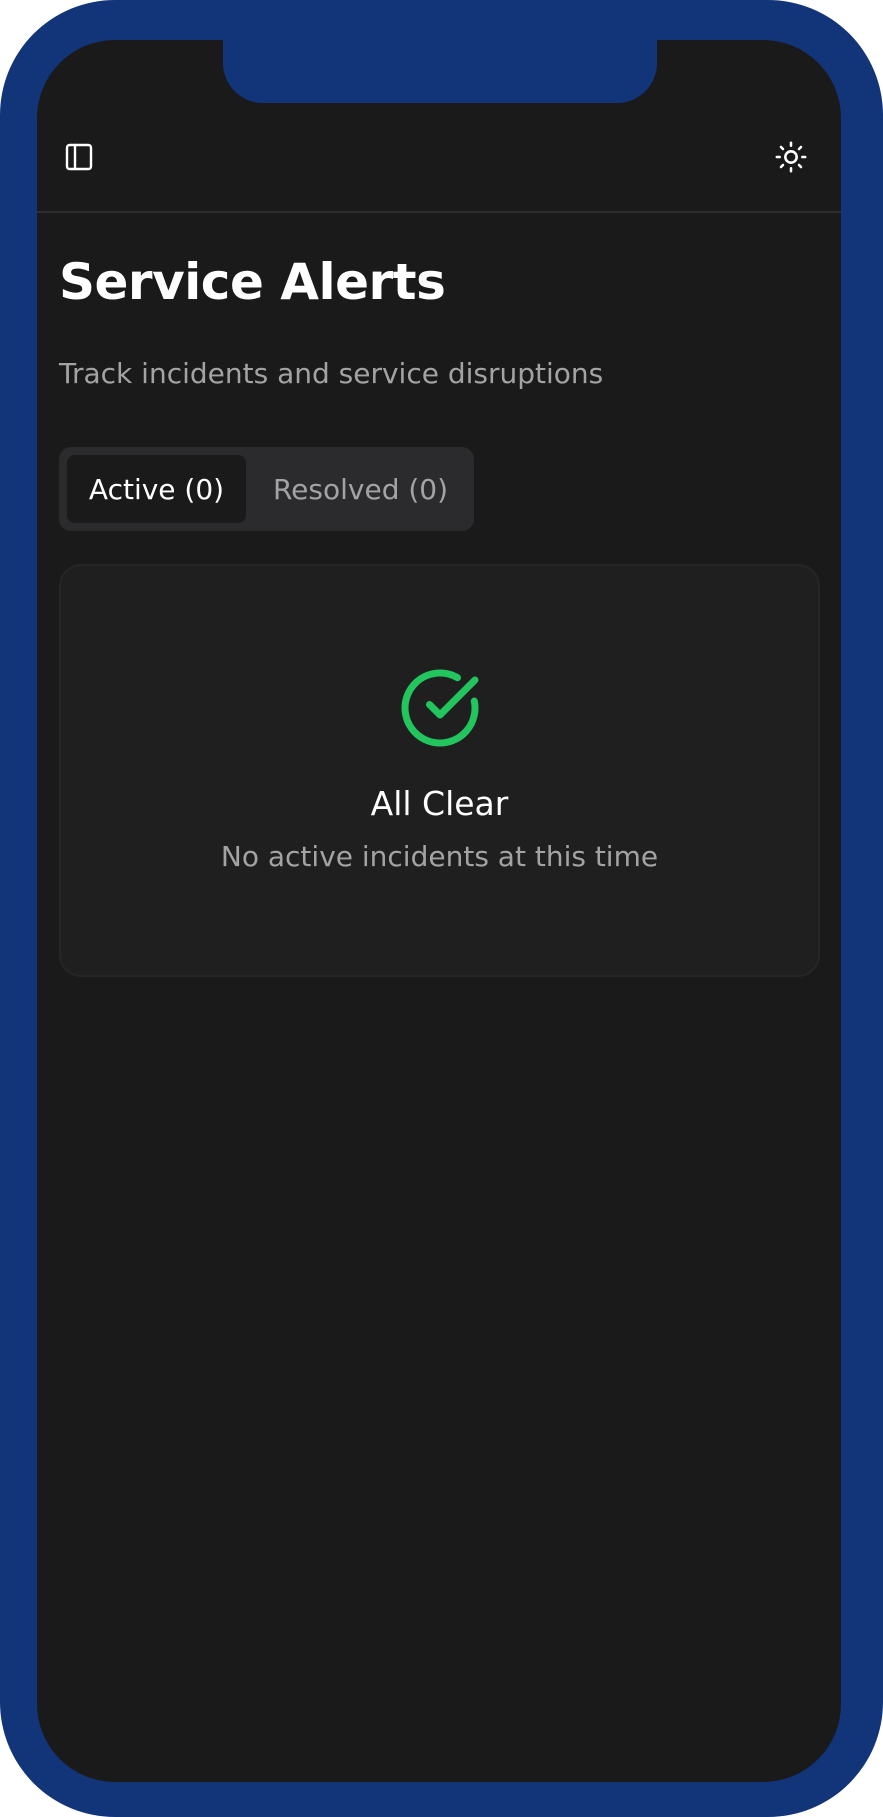  What do you see at coordinates (440, 71) in the screenshot?
I see `device-notch` at bounding box center [440, 71].